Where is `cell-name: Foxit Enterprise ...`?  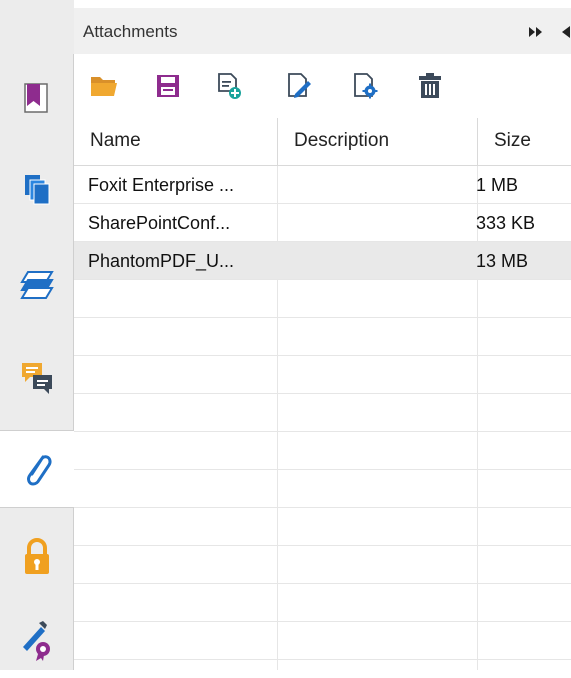 cell-name: Foxit Enterprise ... is located at coordinates (161, 185).